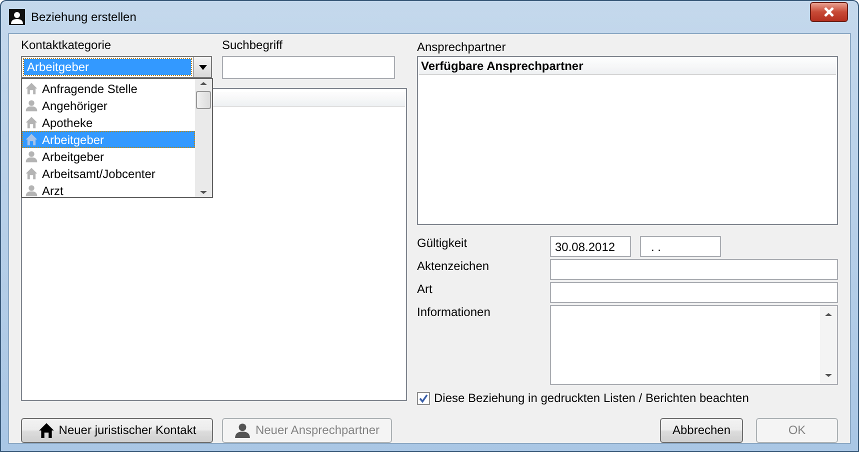 The height and width of the screenshot is (452, 859). I want to click on field-label: Aktenzeichen, so click(453, 266).